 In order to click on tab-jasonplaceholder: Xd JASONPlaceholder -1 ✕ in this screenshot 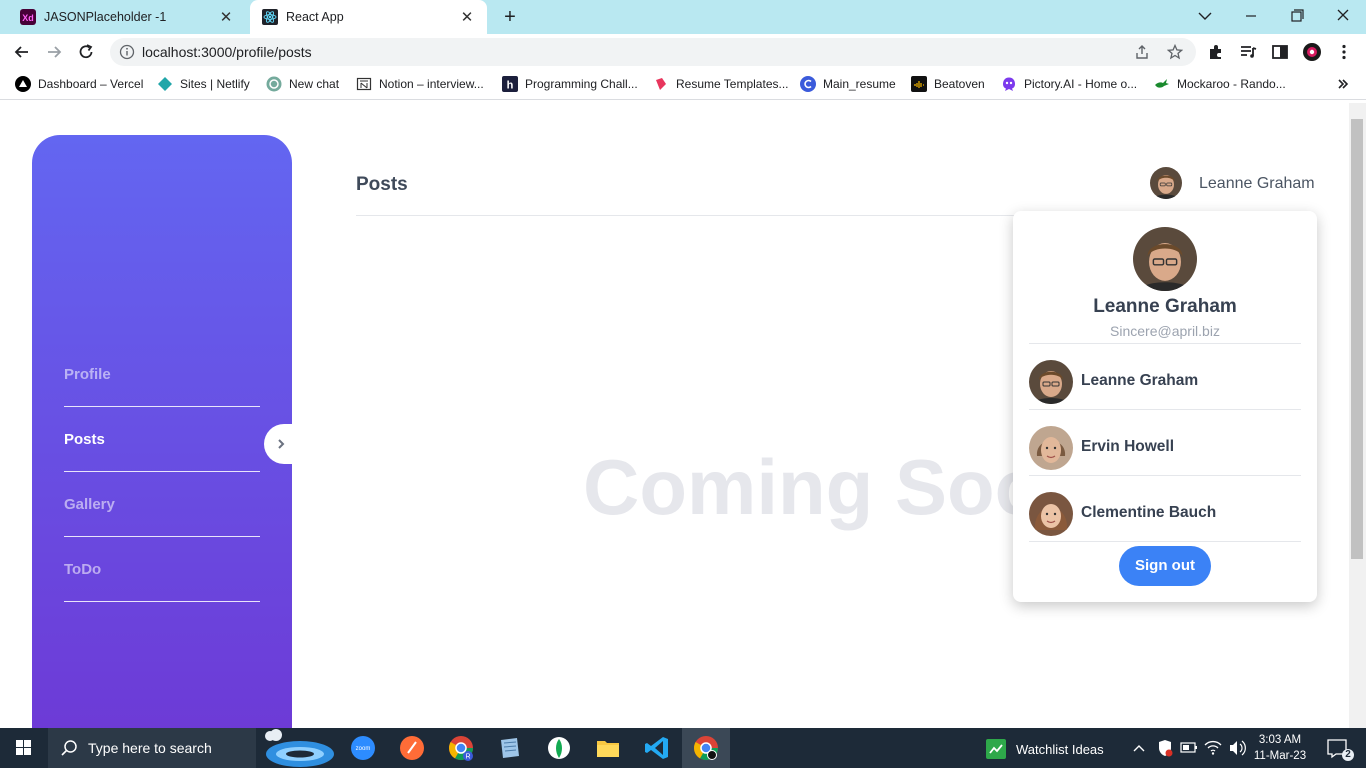, I will do `click(127, 17)`.